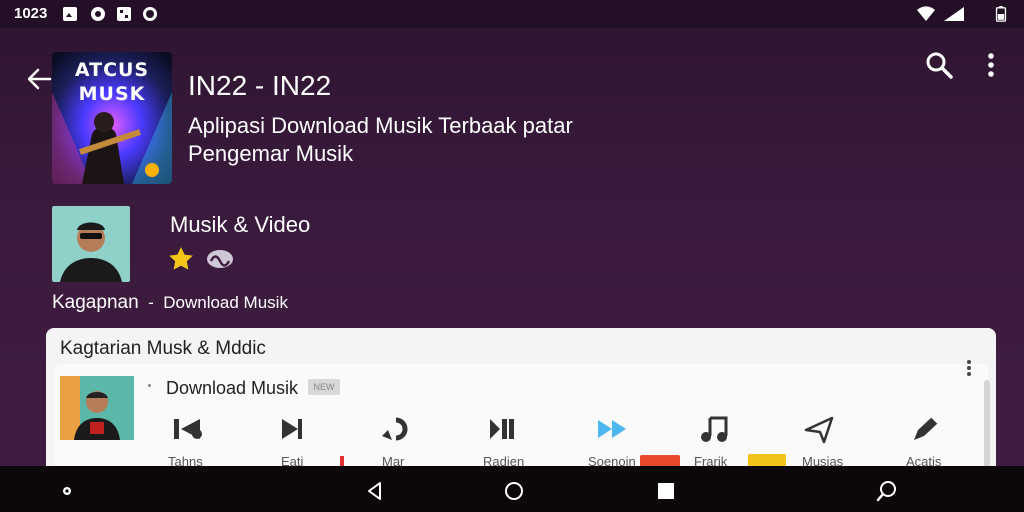 This screenshot has height=512, width=1024. What do you see at coordinates (91, 244) in the screenshot?
I see `video-thumbnail` at bounding box center [91, 244].